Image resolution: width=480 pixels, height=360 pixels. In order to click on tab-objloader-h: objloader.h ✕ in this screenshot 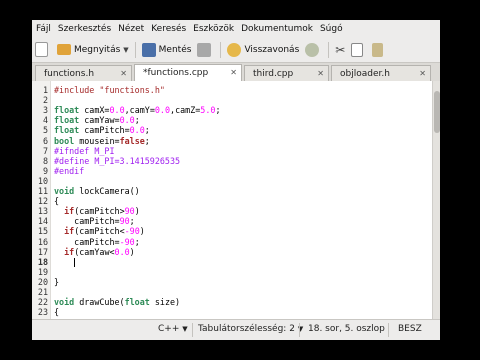, I will do `click(381, 73)`.